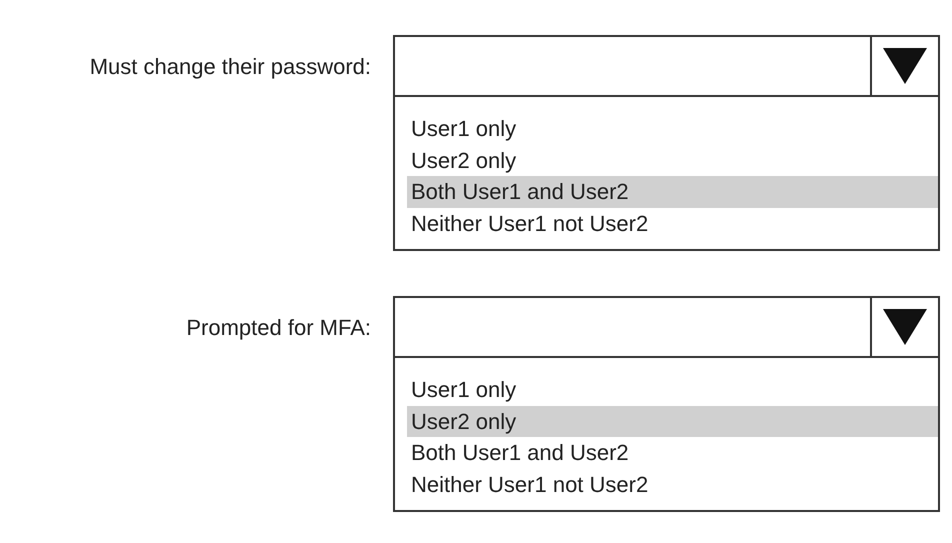 The image size is (952, 543). I want to click on field-label: Prompted for MFA:, so click(278, 328).